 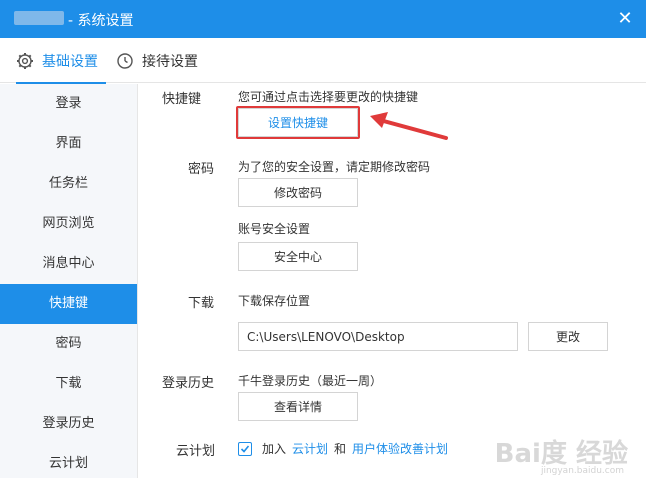 What do you see at coordinates (274, 301) in the screenshot?
I see `download-desc: 下载保存位置` at bounding box center [274, 301].